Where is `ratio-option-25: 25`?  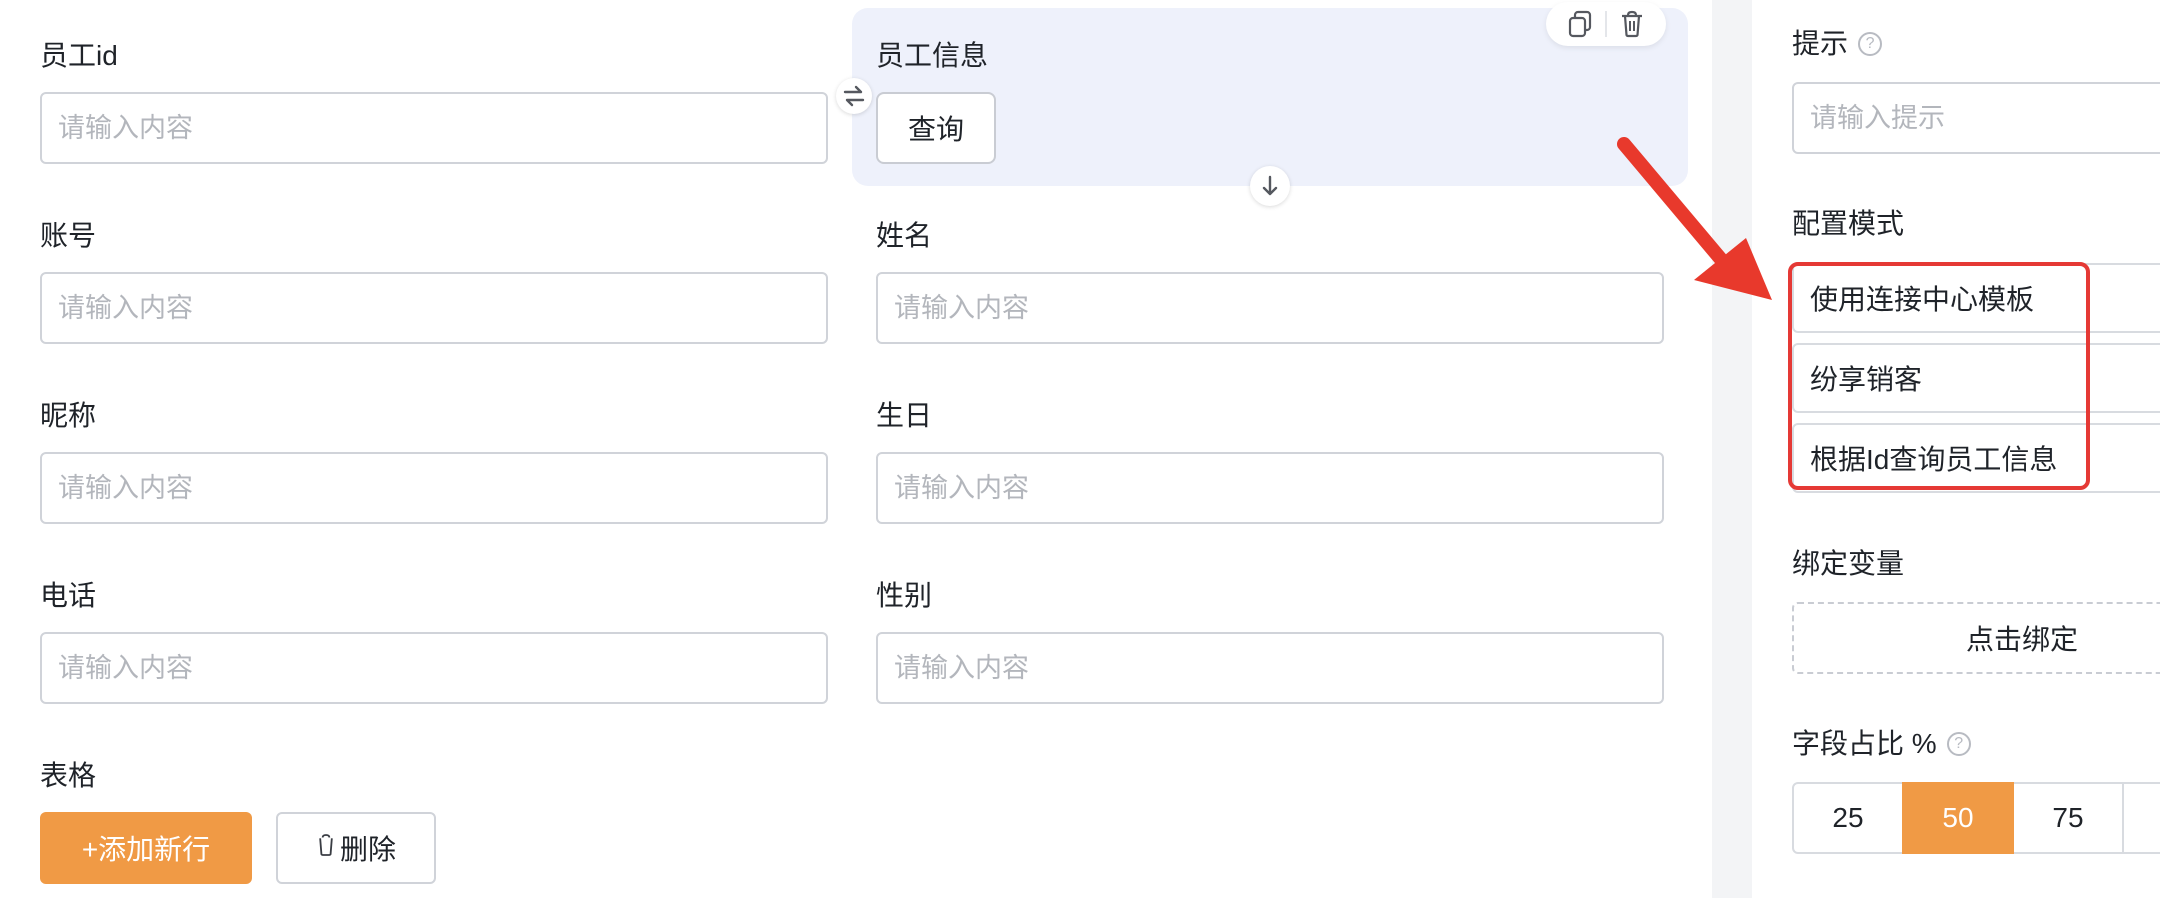 ratio-option-25: 25 is located at coordinates (1848, 818).